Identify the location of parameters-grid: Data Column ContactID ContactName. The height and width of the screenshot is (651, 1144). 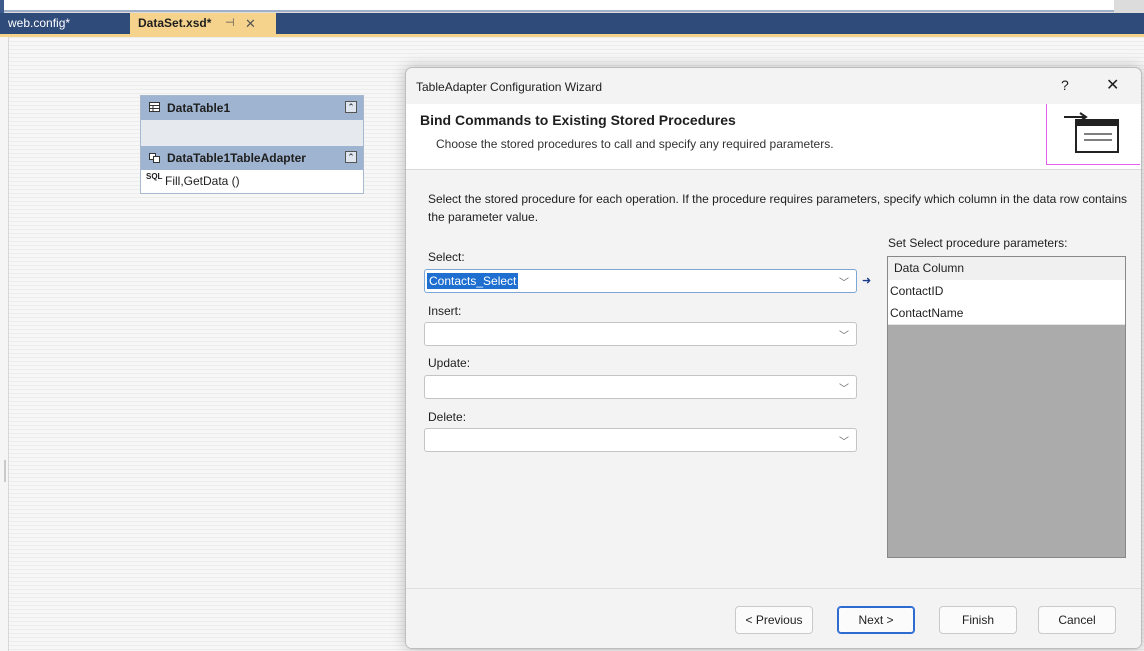
(1006, 407).